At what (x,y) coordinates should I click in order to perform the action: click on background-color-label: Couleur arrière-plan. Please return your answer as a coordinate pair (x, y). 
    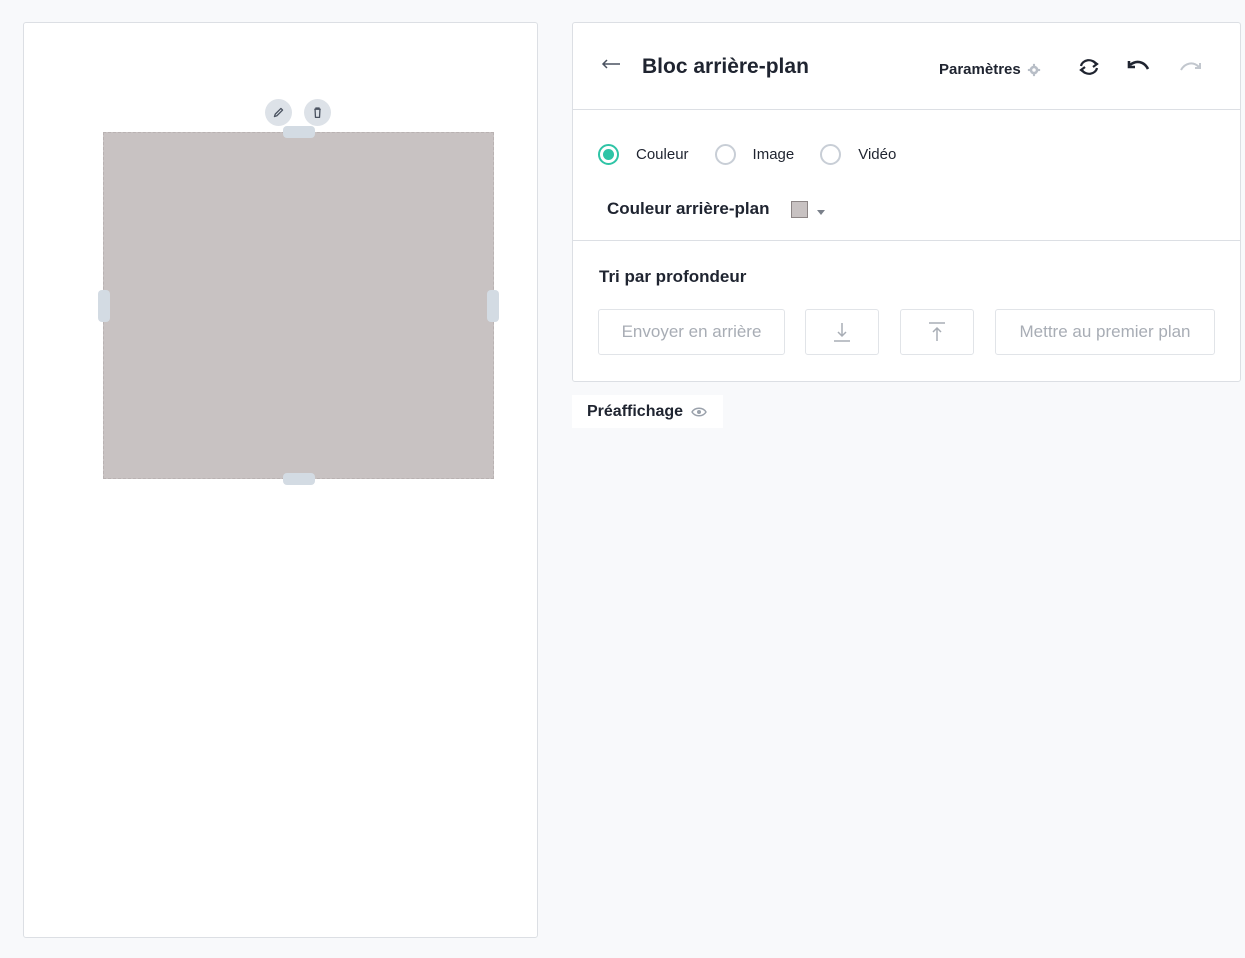
    Looking at the image, I should click on (688, 208).